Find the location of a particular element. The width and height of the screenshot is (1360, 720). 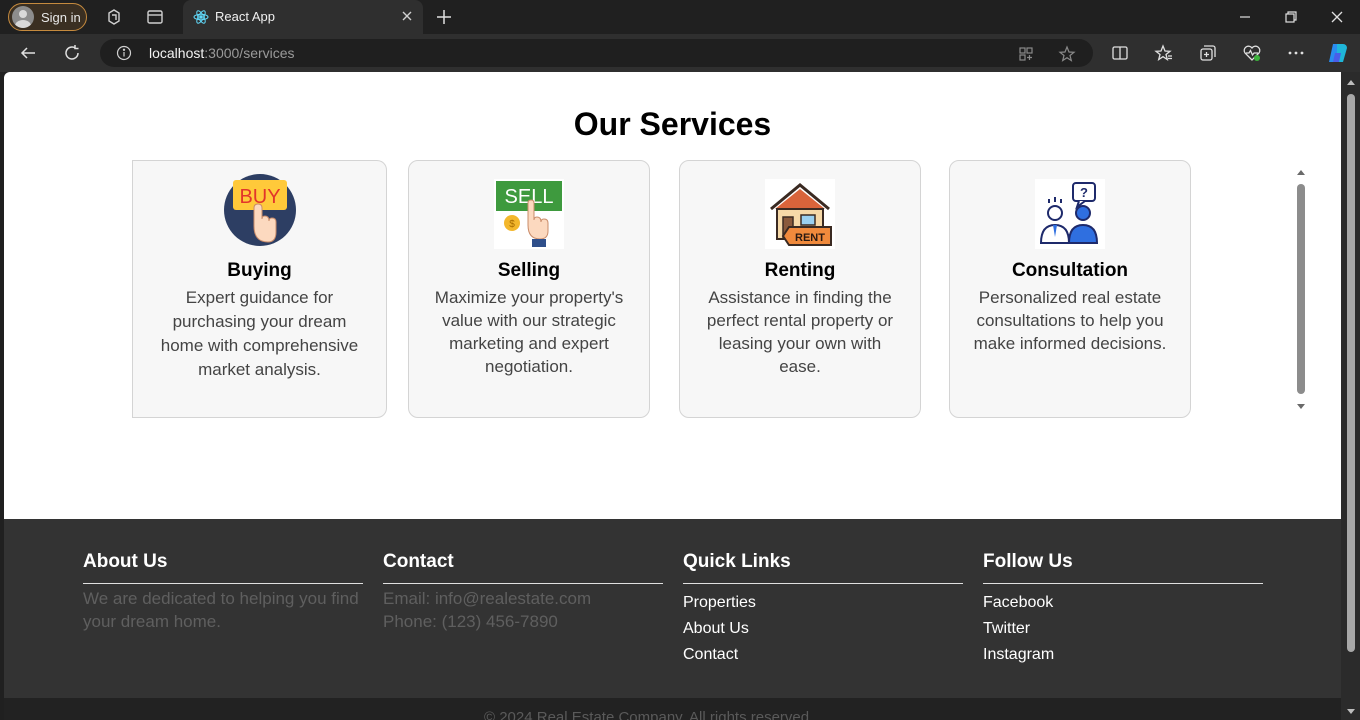

footer-about-heading: About Us is located at coordinates (223, 567).